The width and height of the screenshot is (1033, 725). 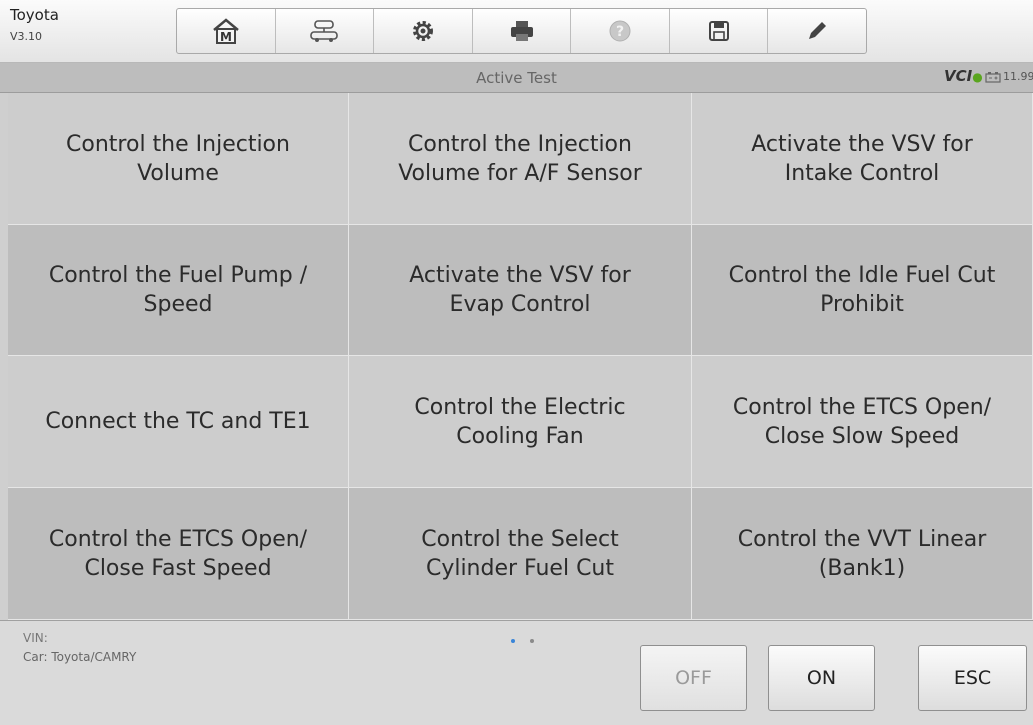 What do you see at coordinates (178, 290) in the screenshot?
I see `test-item: Control the Fuel Pump / Speed` at bounding box center [178, 290].